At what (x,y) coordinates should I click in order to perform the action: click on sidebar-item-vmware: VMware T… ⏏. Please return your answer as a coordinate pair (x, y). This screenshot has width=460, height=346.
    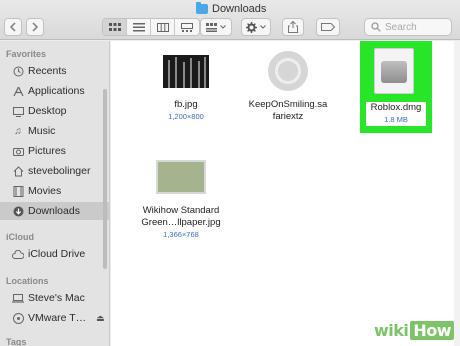
    Looking at the image, I should click on (54, 318).